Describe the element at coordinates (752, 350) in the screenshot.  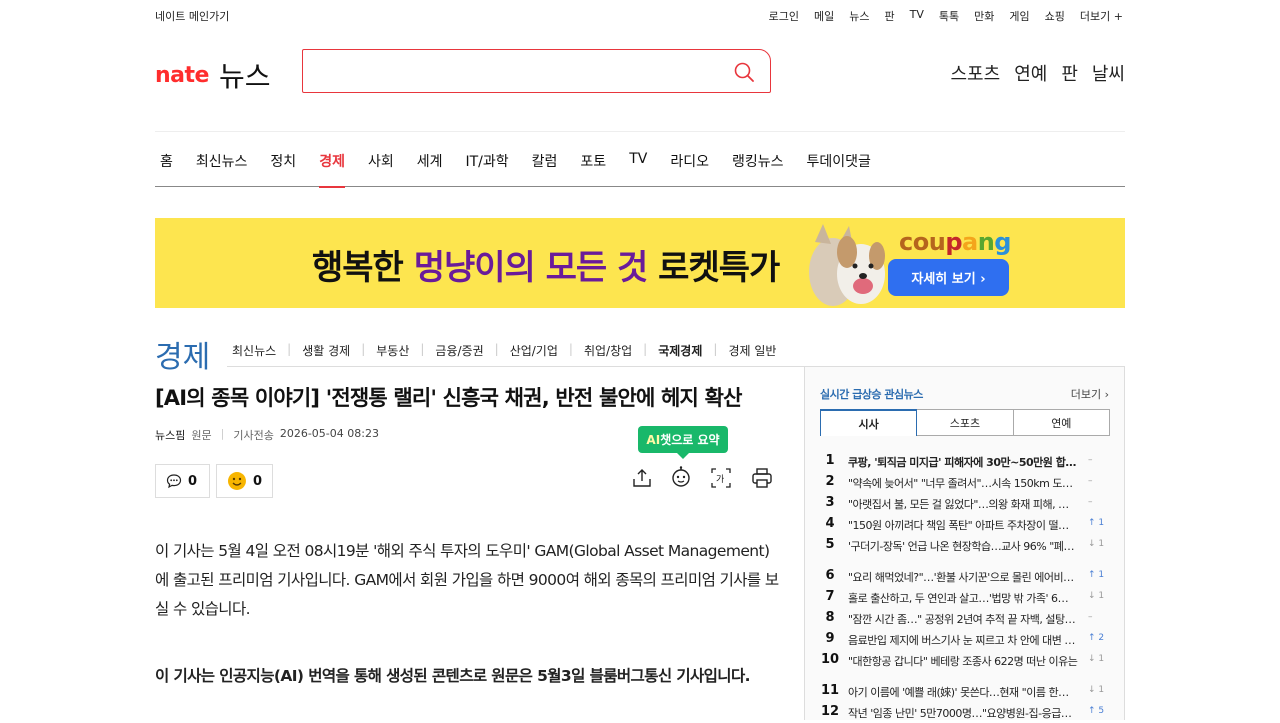
I see `subnav-general: 경제 일반` at that location.